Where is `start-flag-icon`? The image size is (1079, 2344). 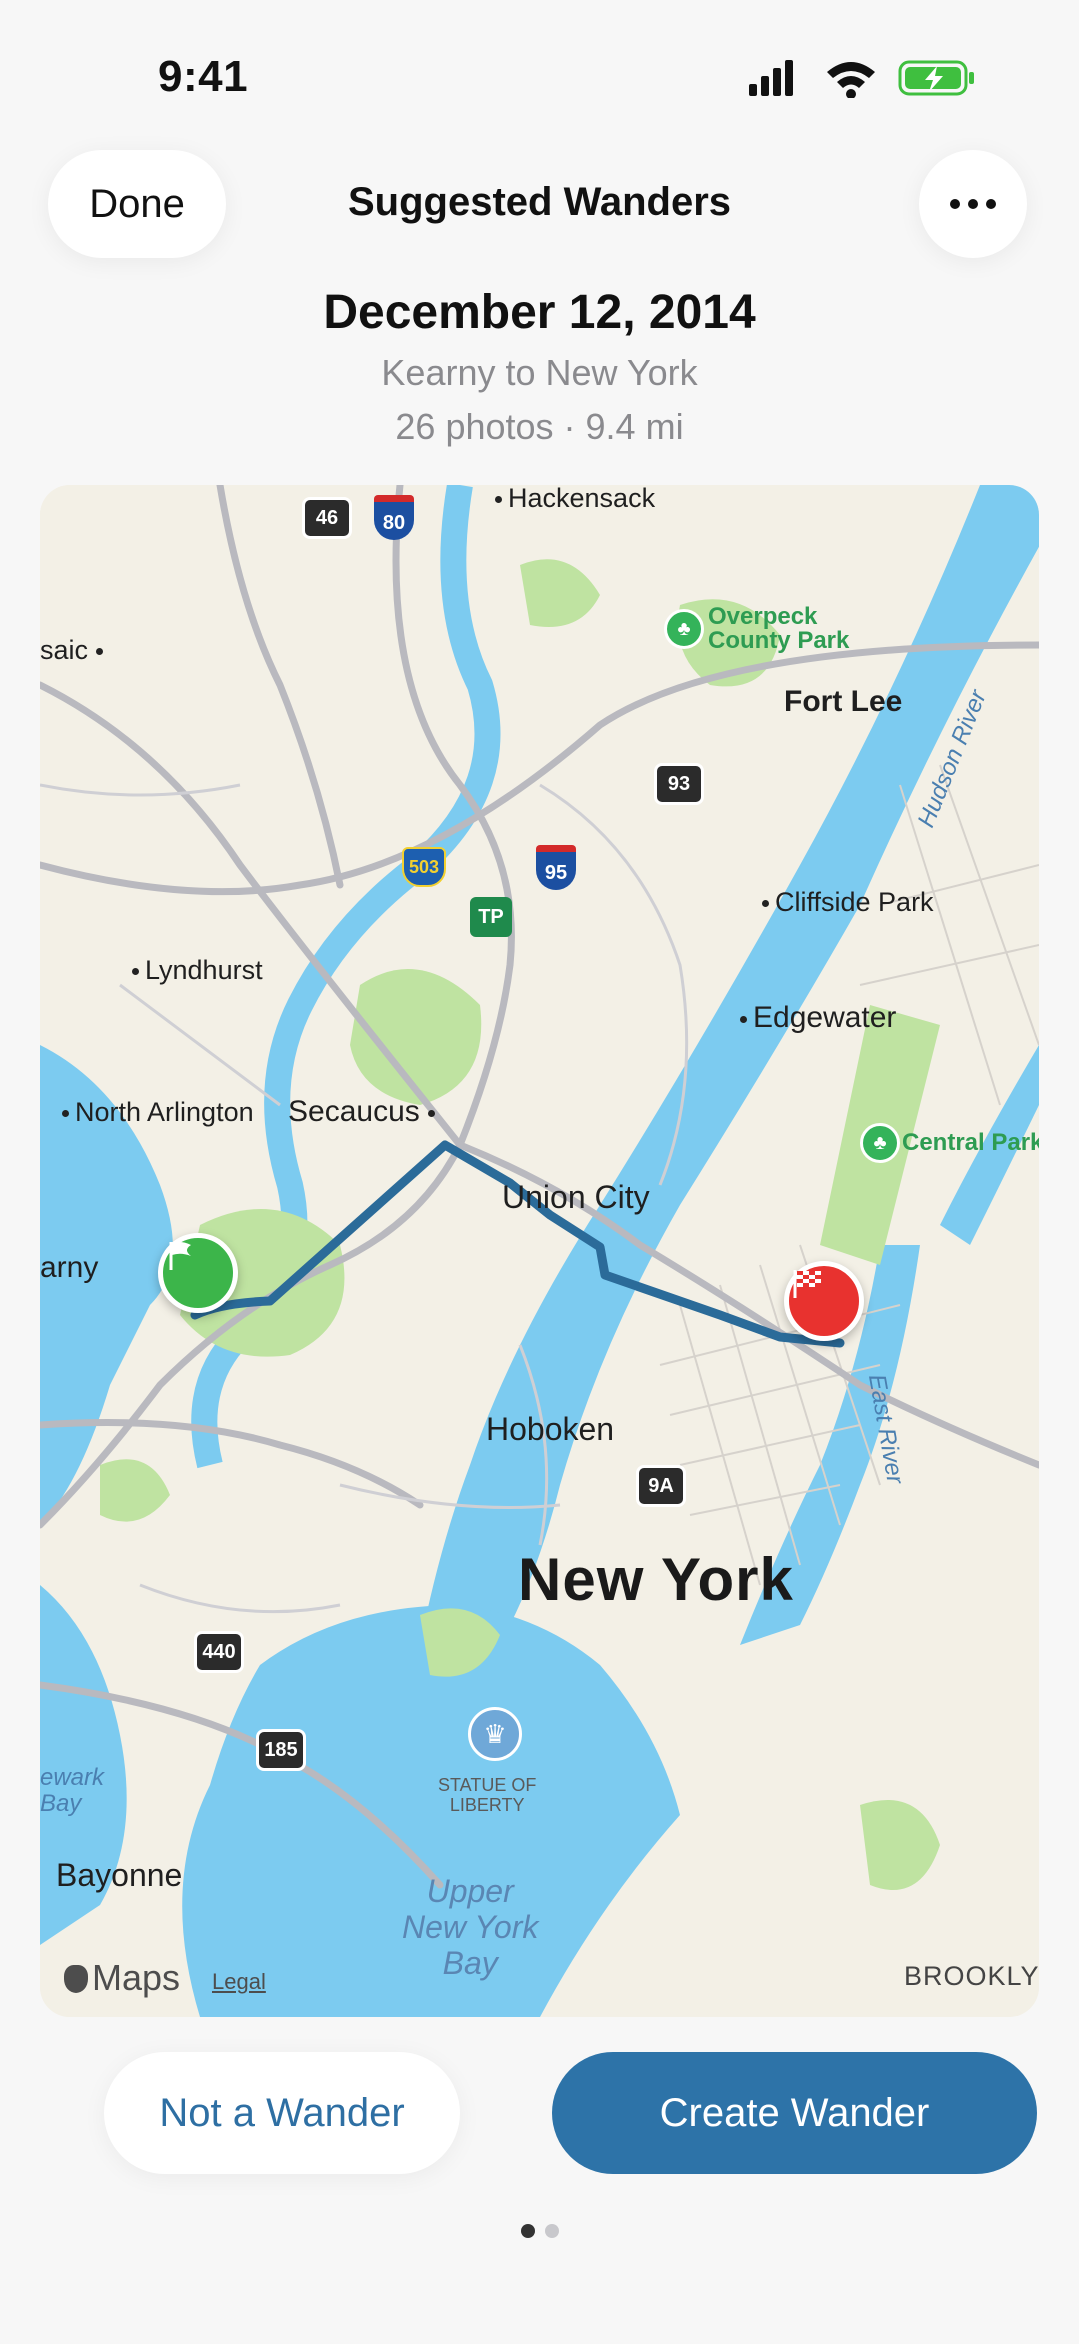 start-flag-icon is located at coordinates (198, 1273).